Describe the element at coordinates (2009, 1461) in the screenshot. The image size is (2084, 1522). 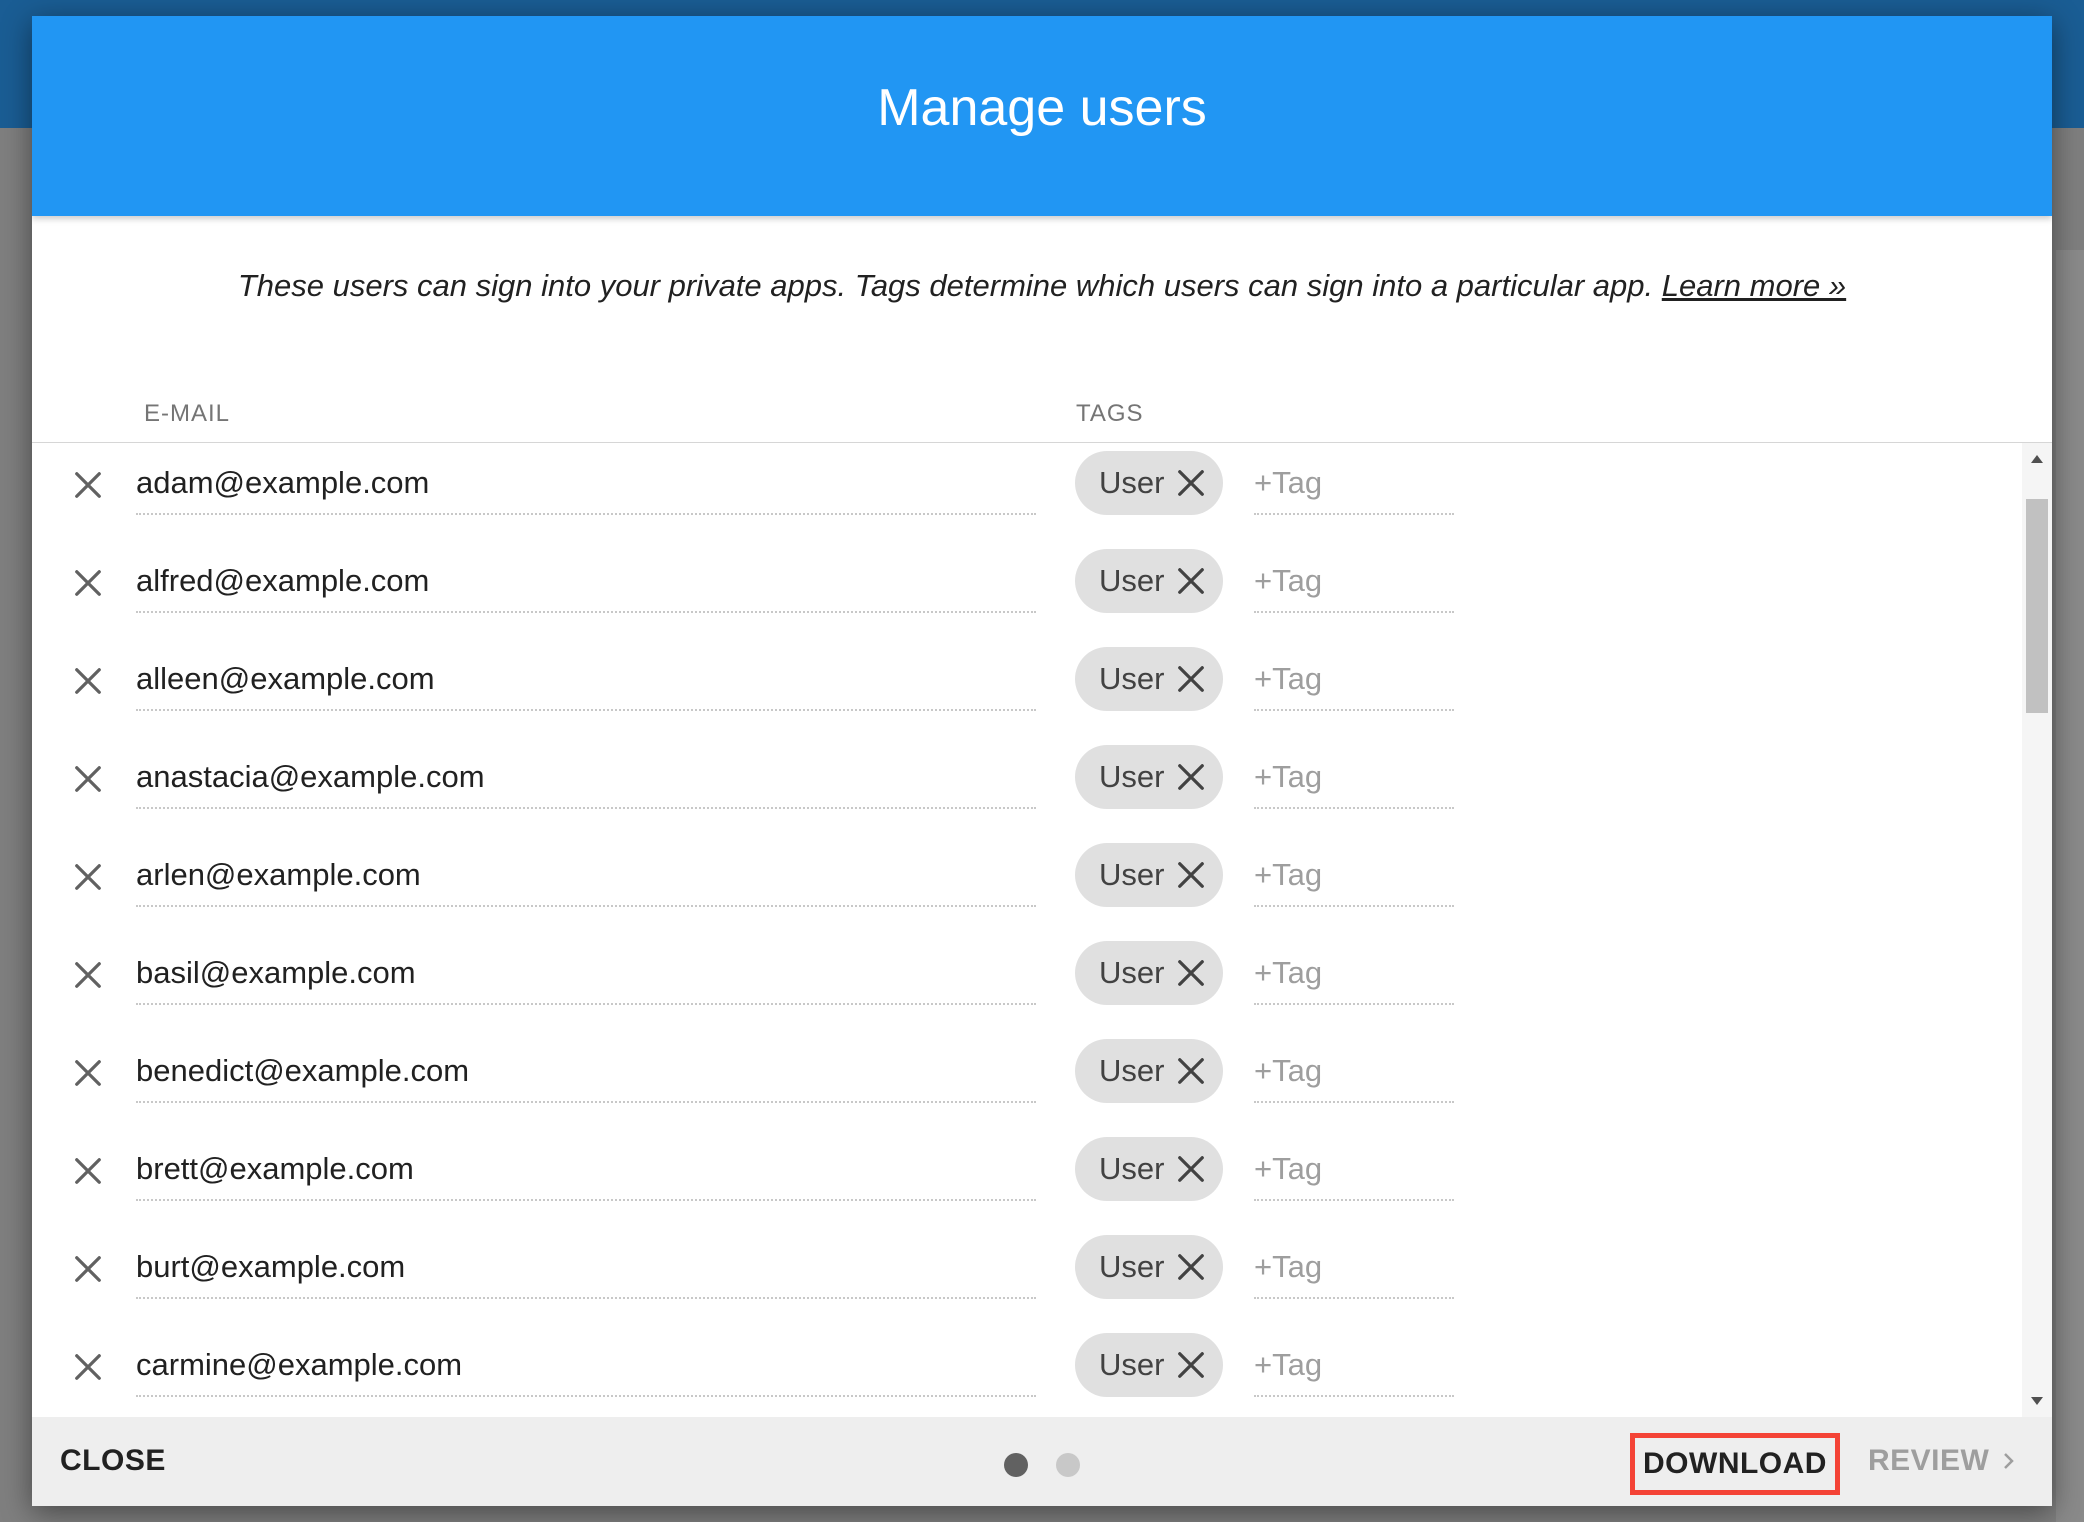
I see `chevron-right-icon` at that location.